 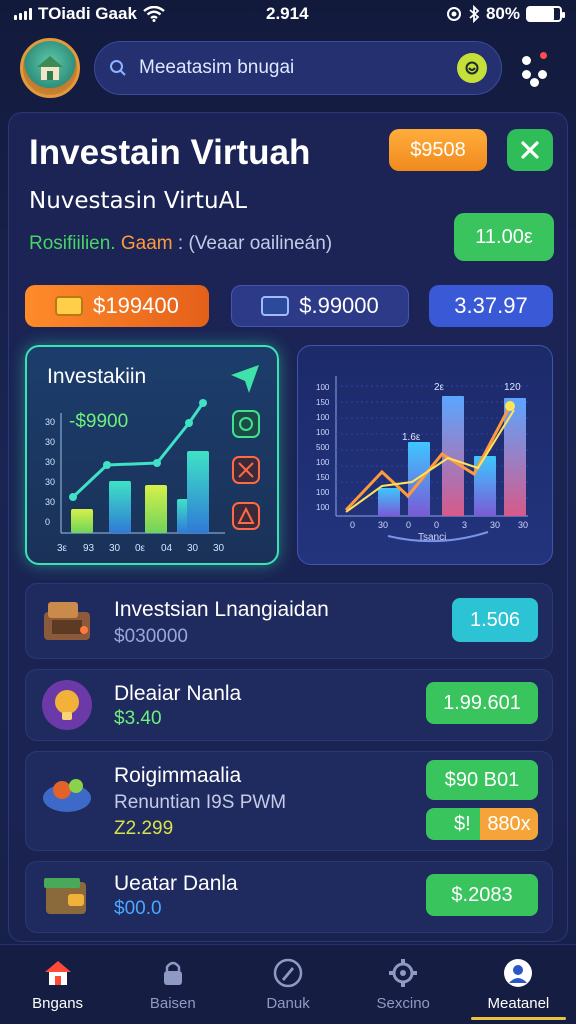 What do you see at coordinates (464, 525) in the screenshot?
I see `right-chart-x-tick: 3` at bounding box center [464, 525].